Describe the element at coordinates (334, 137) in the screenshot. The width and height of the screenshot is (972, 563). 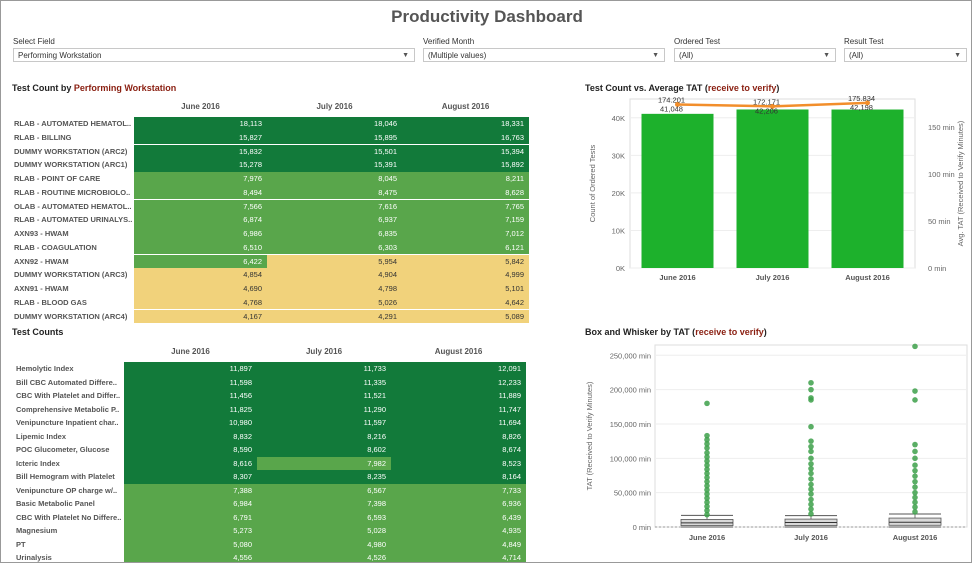
I see `table-cell: 15,895` at that location.